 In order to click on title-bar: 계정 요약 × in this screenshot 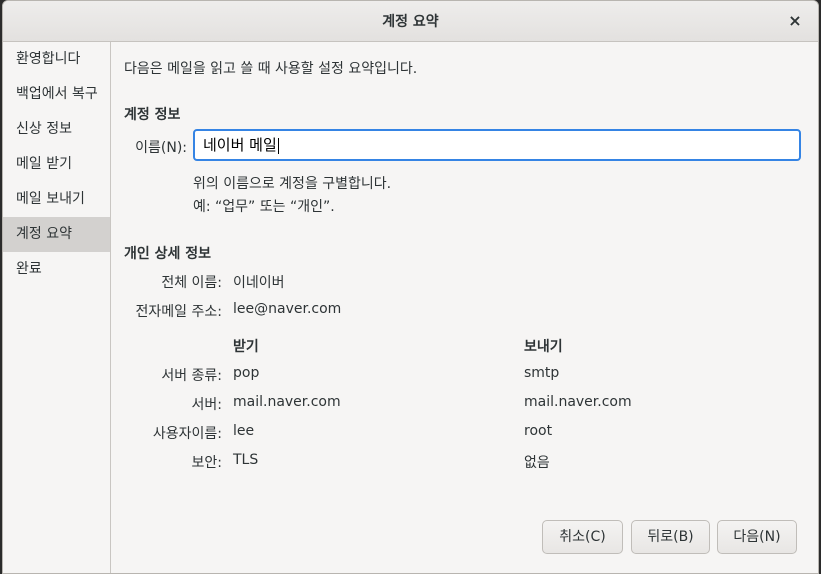, I will do `click(410, 21)`.